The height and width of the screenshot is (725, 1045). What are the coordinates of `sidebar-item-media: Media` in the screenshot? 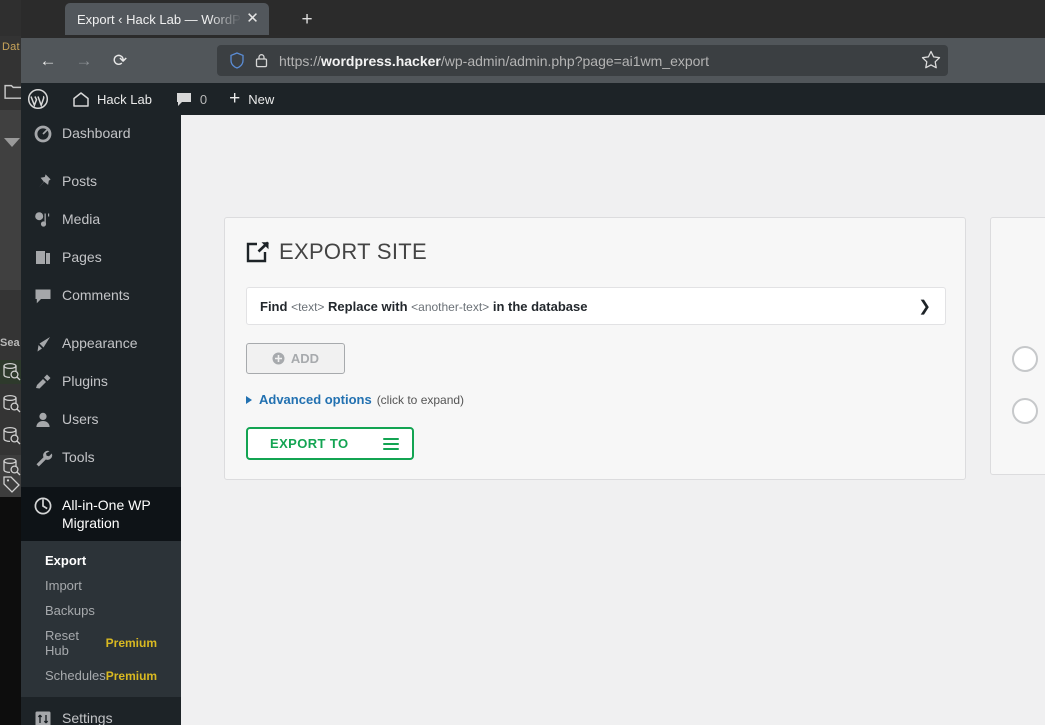 It's located at (101, 220).